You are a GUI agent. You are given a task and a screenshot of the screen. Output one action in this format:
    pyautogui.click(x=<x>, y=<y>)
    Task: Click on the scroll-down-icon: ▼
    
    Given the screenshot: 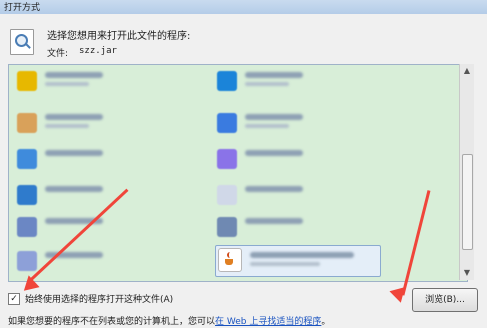 What is the action you would take?
    pyautogui.click(x=467, y=273)
    